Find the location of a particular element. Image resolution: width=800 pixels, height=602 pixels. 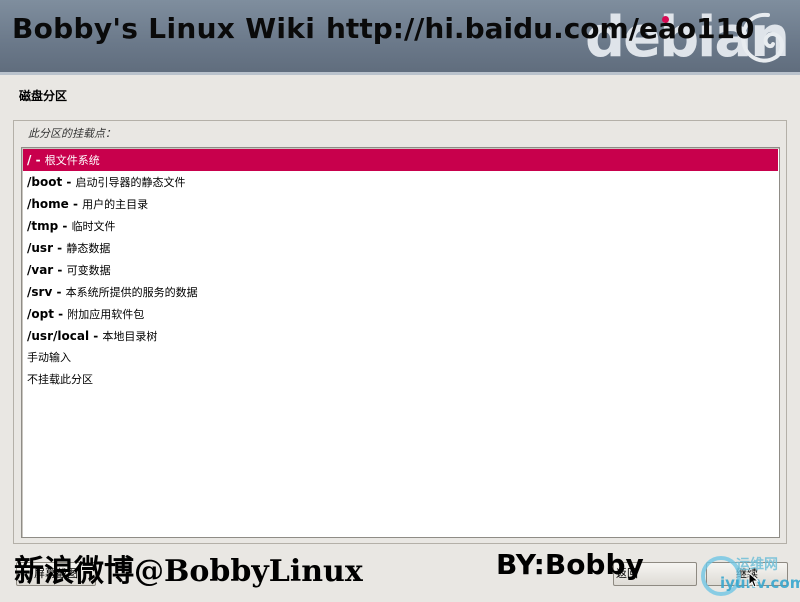

list-item: /opt - 附加应用软件包 is located at coordinates (400, 314).